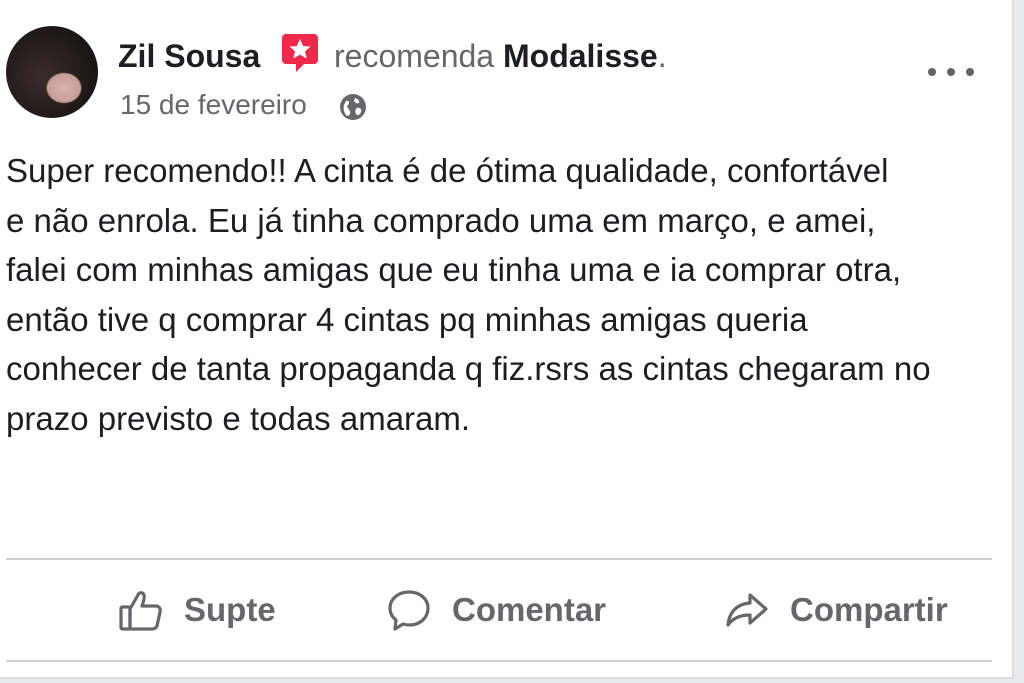  What do you see at coordinates (580, 56) in the screenshot?
I see `page-name-link: Modalisse` at bounding box center [580, 56].